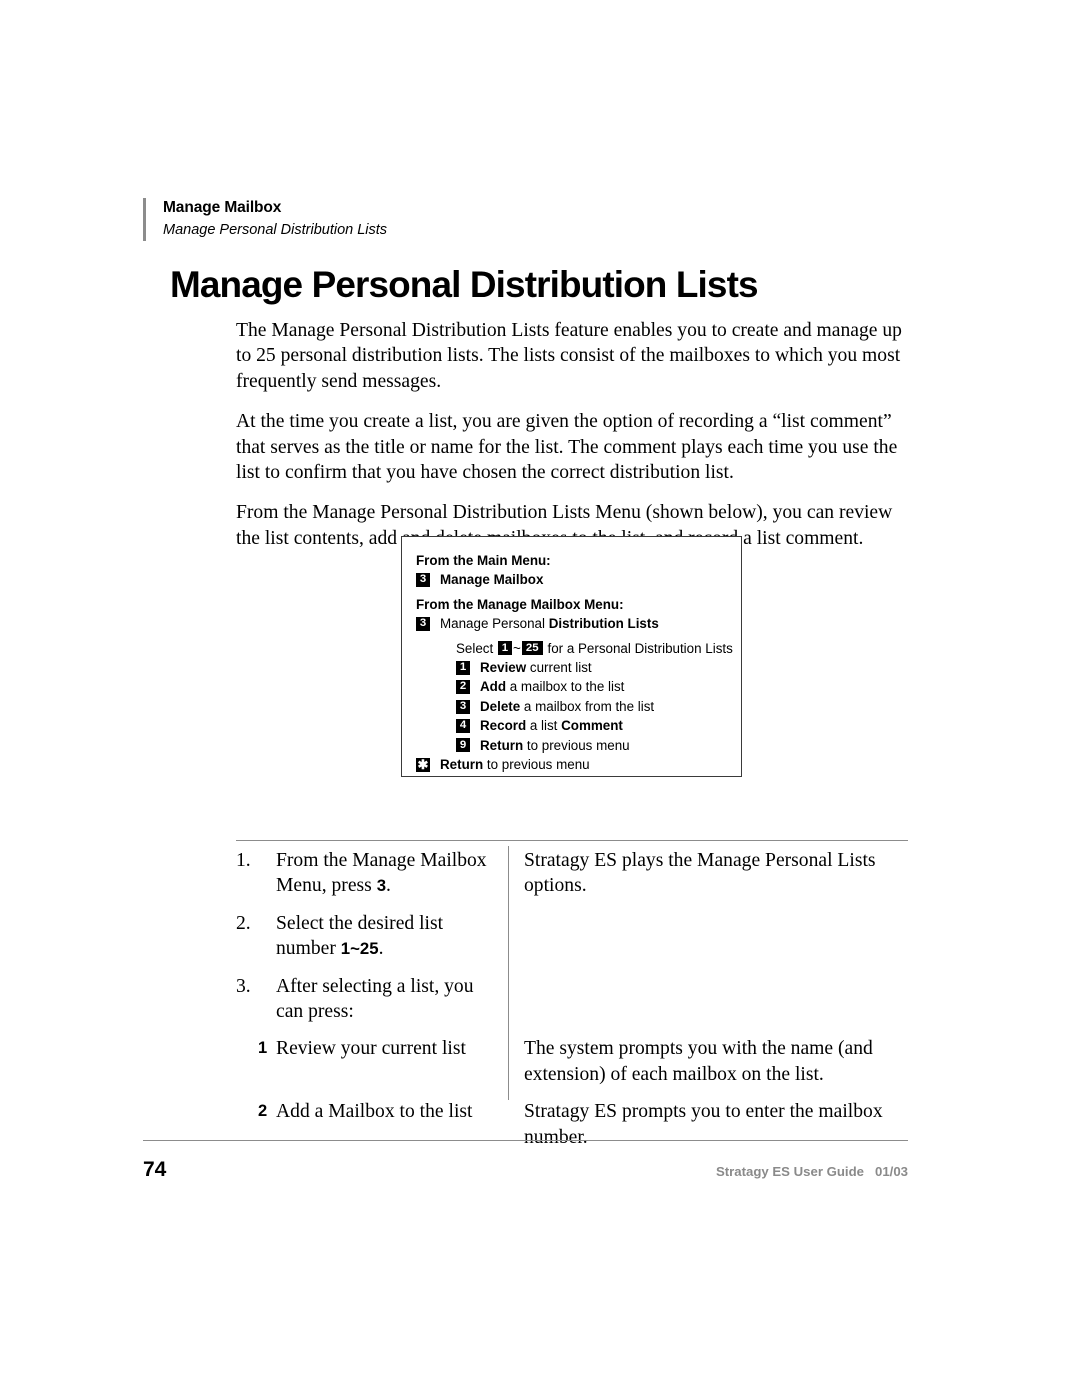 The image size is (1080, 1397). I want to click on key-4-icon: 4, so click(463, 725).